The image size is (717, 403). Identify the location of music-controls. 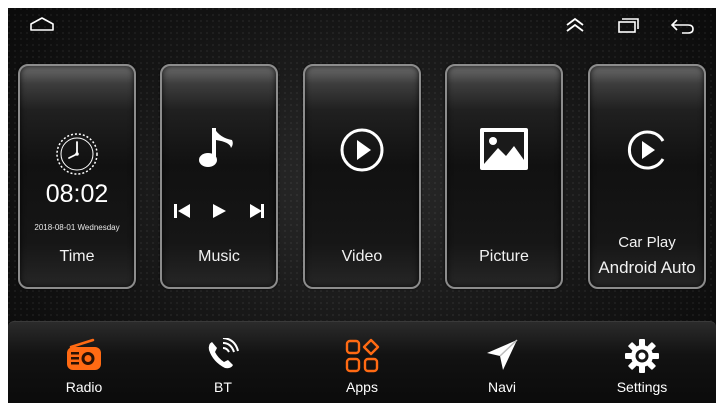
(219, 211).